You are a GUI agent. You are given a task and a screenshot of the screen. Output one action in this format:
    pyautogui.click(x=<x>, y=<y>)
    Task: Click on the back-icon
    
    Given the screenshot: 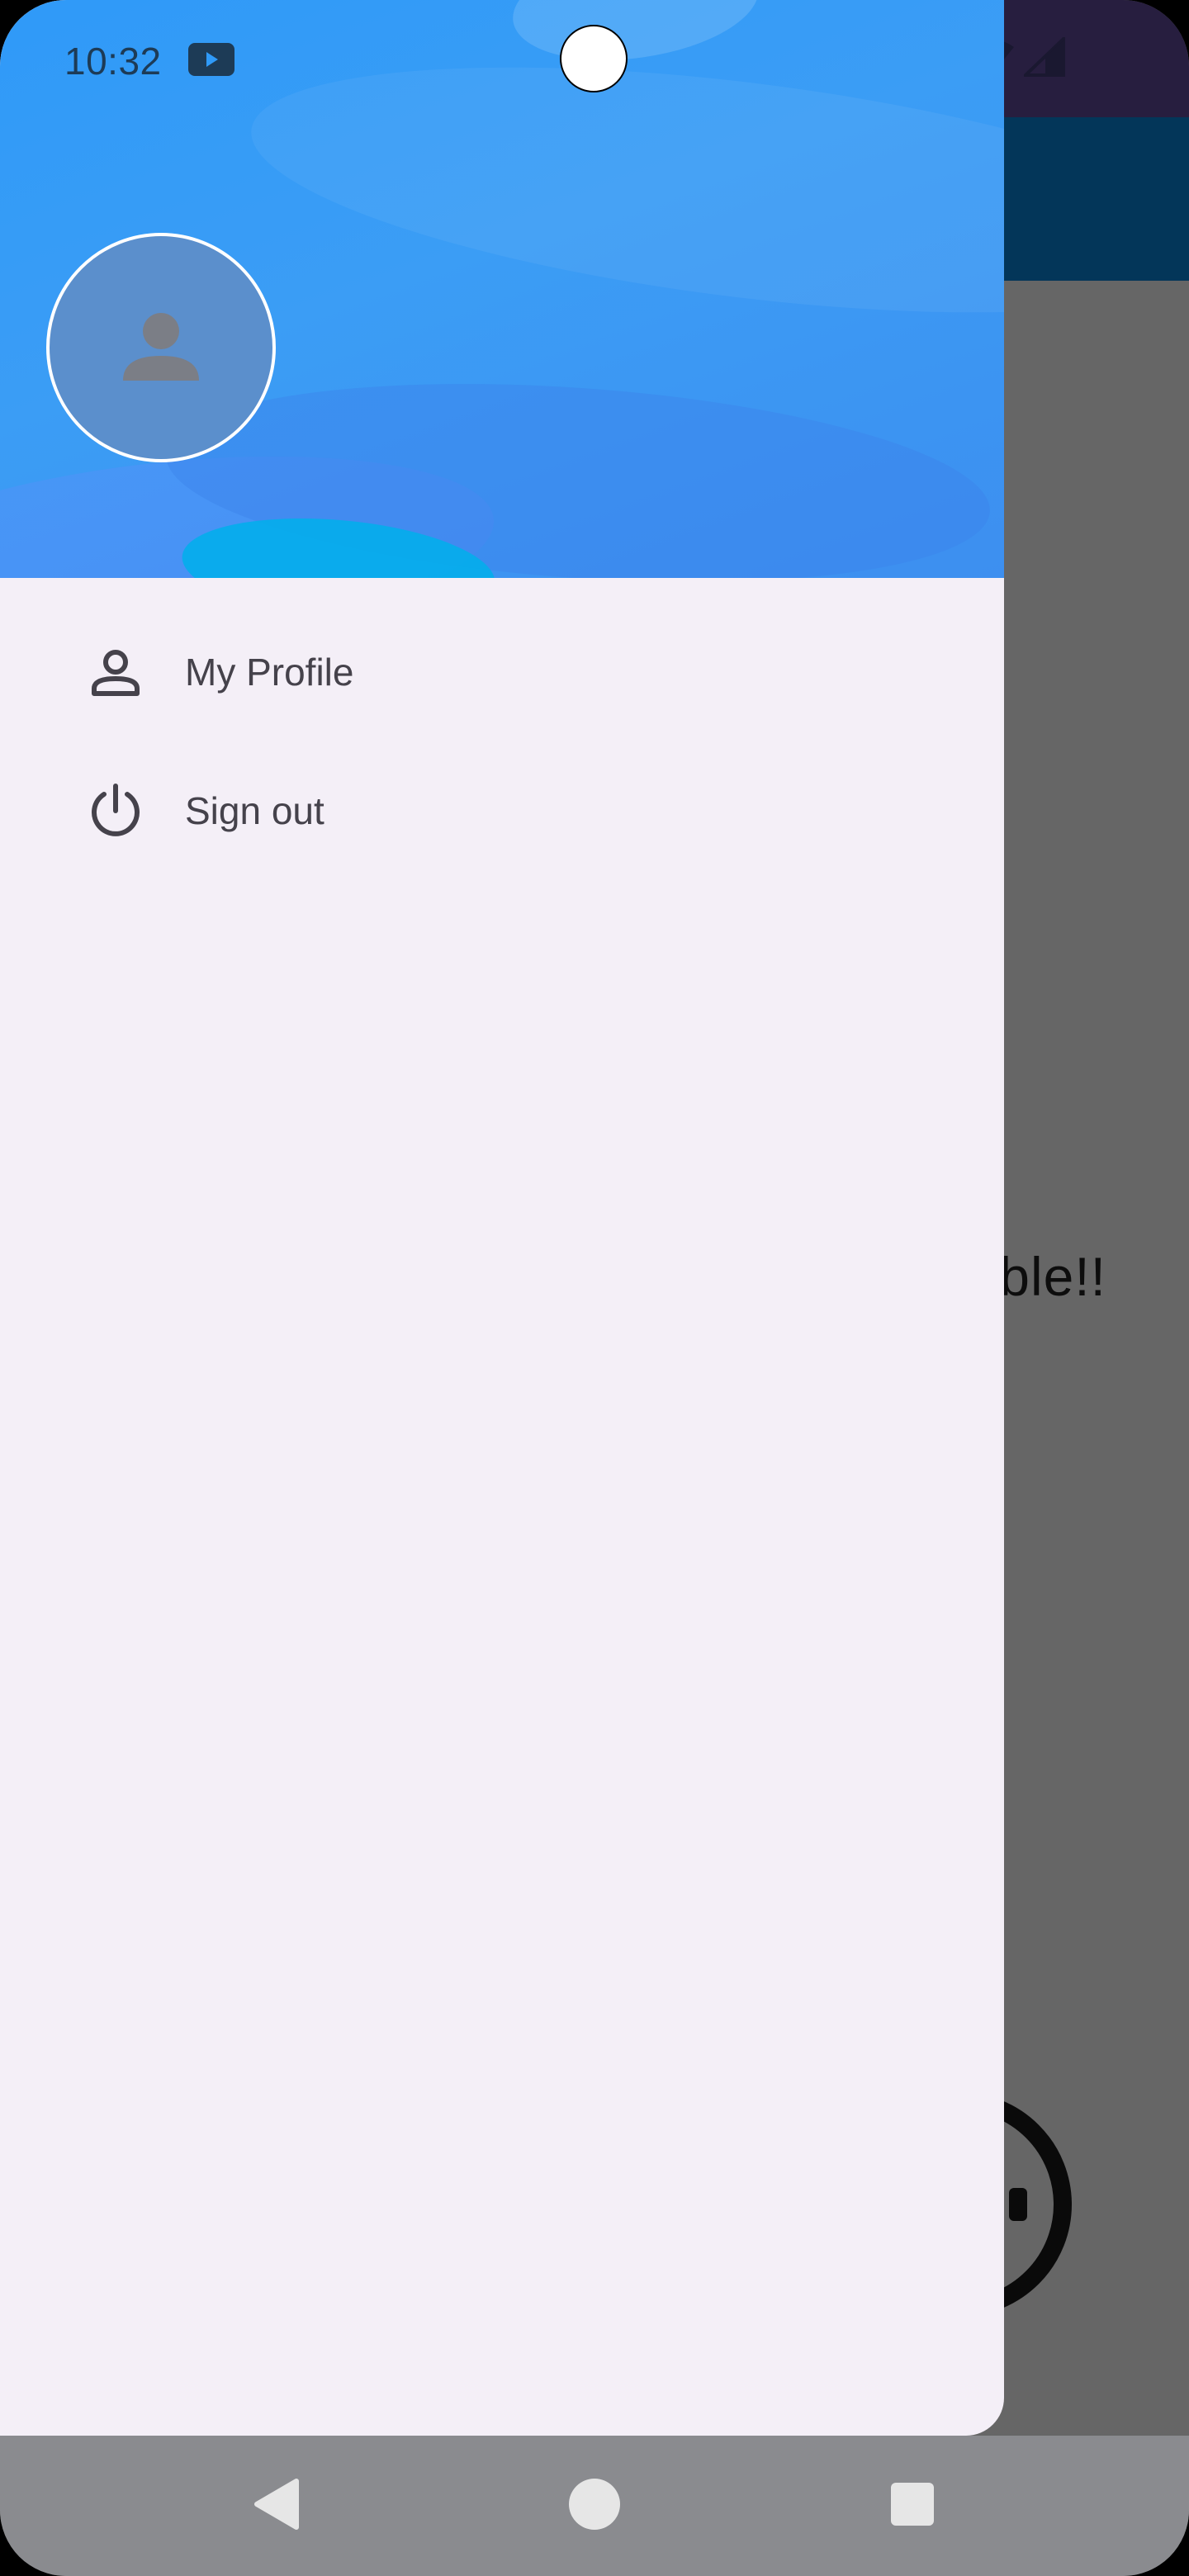 What is the action you would take?
    pyautogui.click(x=276, y=2506)
    